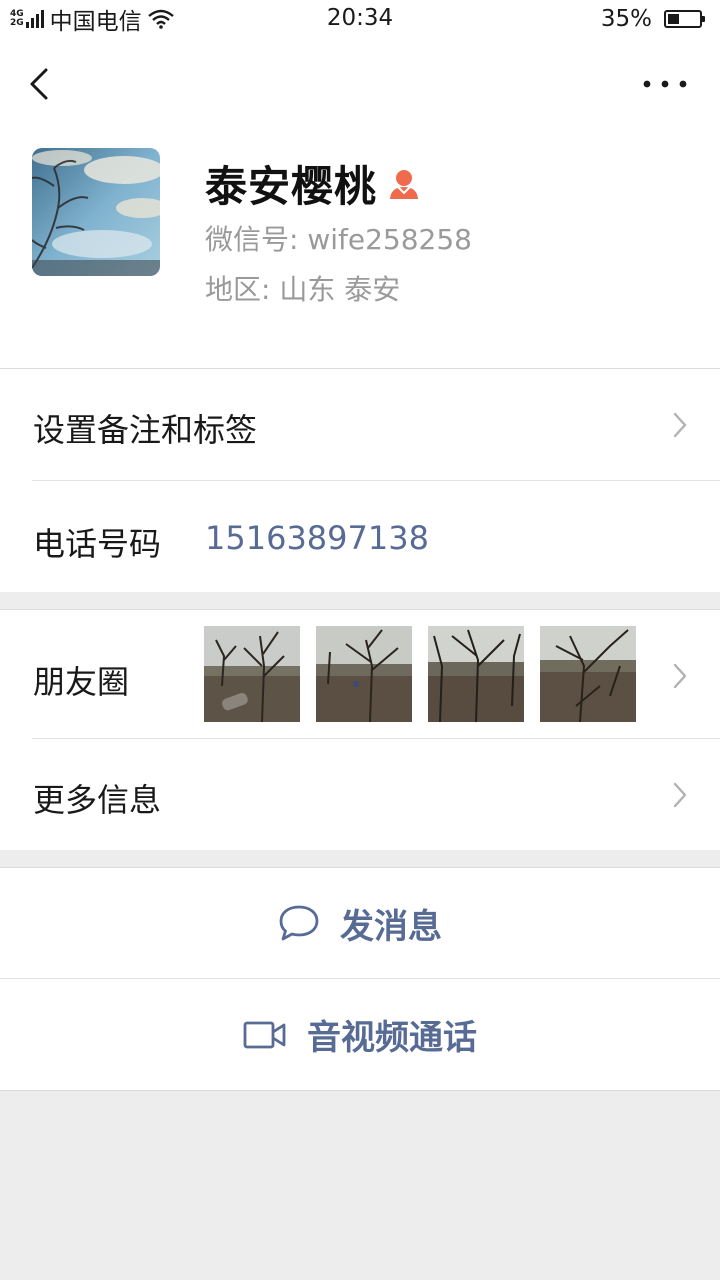 The width and height of the screenshot is (720, 1280). What do you see at coordinates (303, 289) in the screenshot?
I see `region: 地区: 山东 泰安` at bounding box center [303, 289].